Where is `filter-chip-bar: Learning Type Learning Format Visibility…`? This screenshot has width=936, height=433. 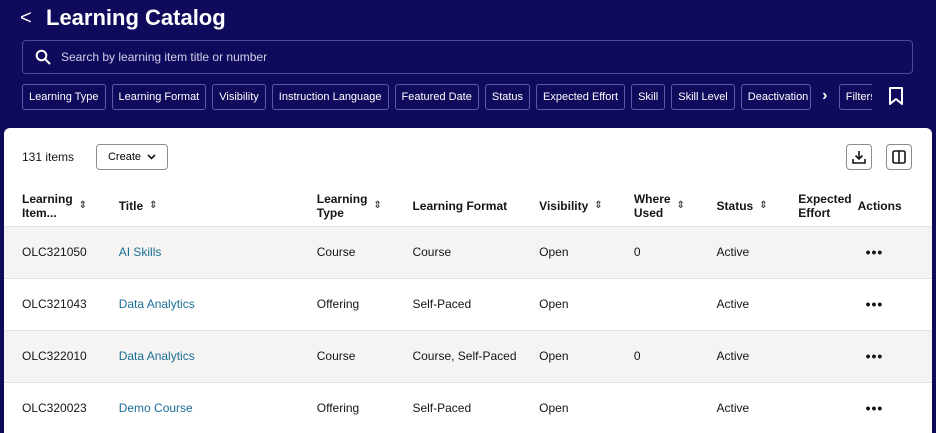 filter-chip-bar: Learning Type Learning Format Visibility… is located at coordinates (447, 97).